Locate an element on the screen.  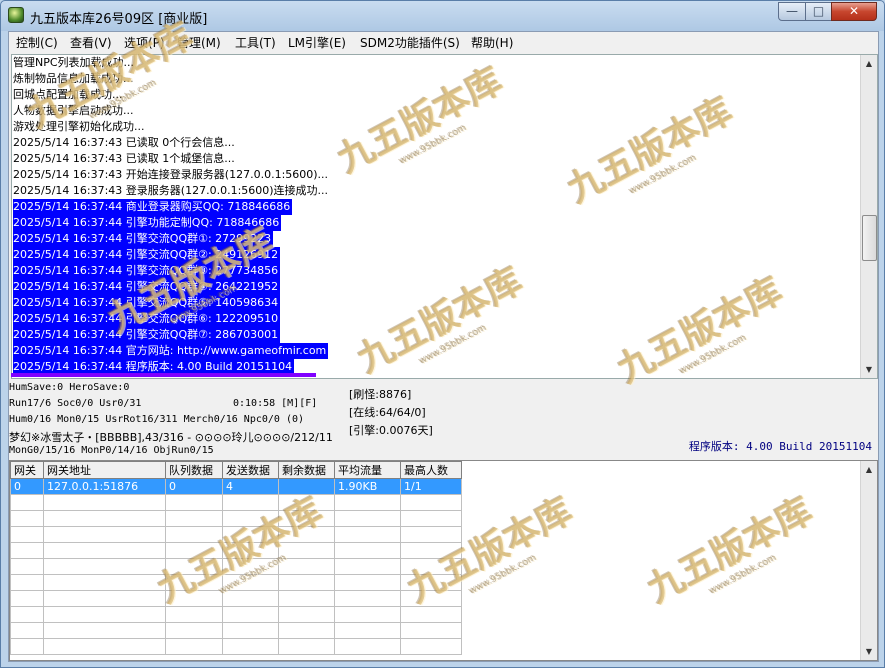
window-title: 九五版本库26号09区 [商业版] is located at coordinates (119, 19).